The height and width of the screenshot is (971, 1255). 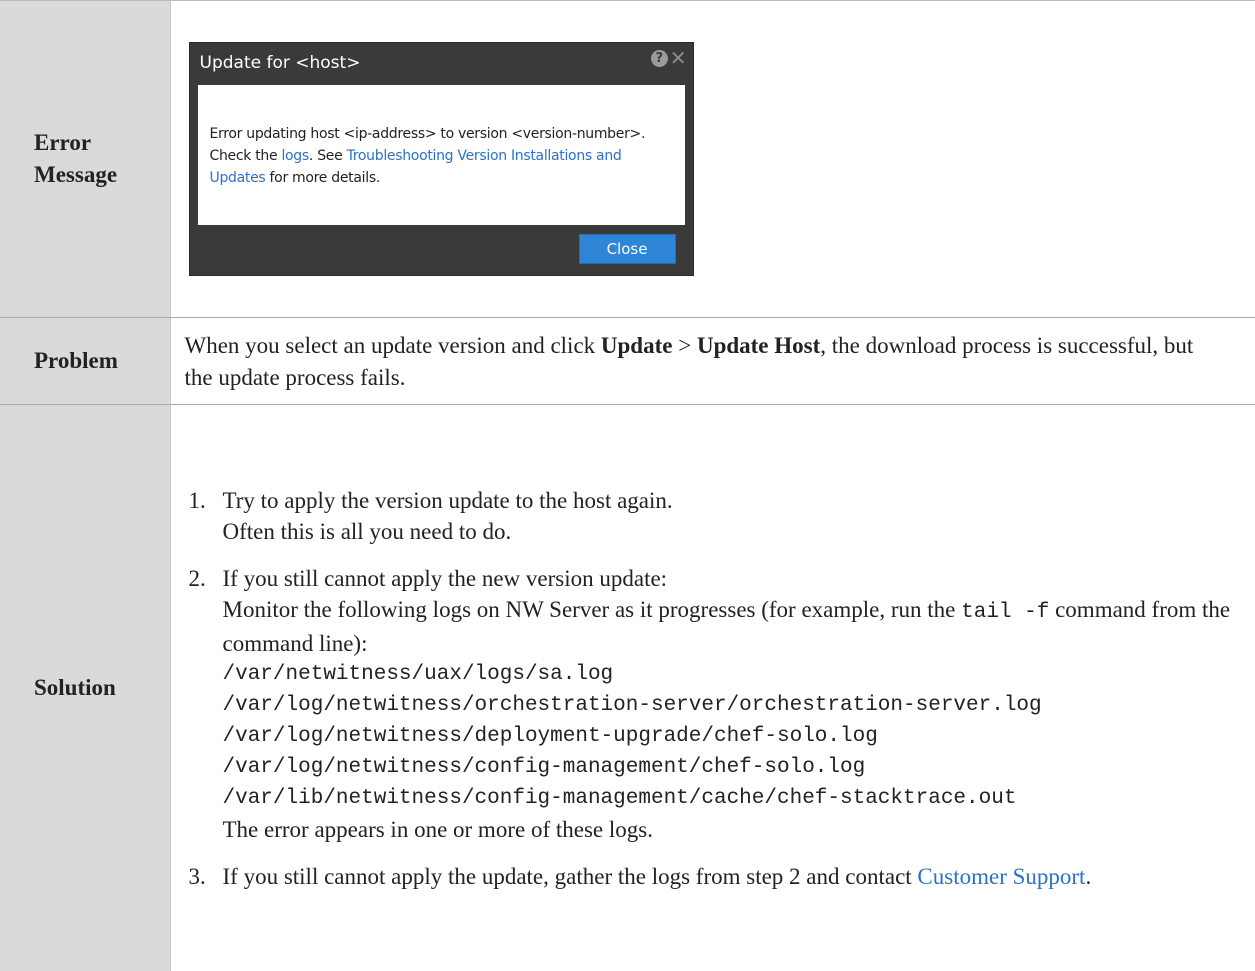 I want to click on row-label-problem: Problem, so click(x=85, y=361).